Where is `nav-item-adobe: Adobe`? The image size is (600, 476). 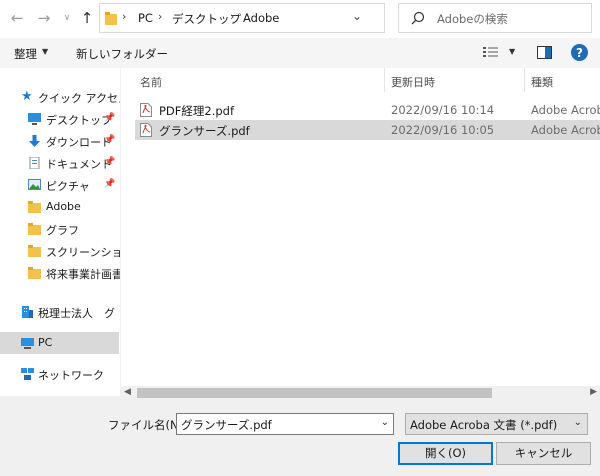
nav-item-adobe: Adobe is located at coordinates (59, 207).